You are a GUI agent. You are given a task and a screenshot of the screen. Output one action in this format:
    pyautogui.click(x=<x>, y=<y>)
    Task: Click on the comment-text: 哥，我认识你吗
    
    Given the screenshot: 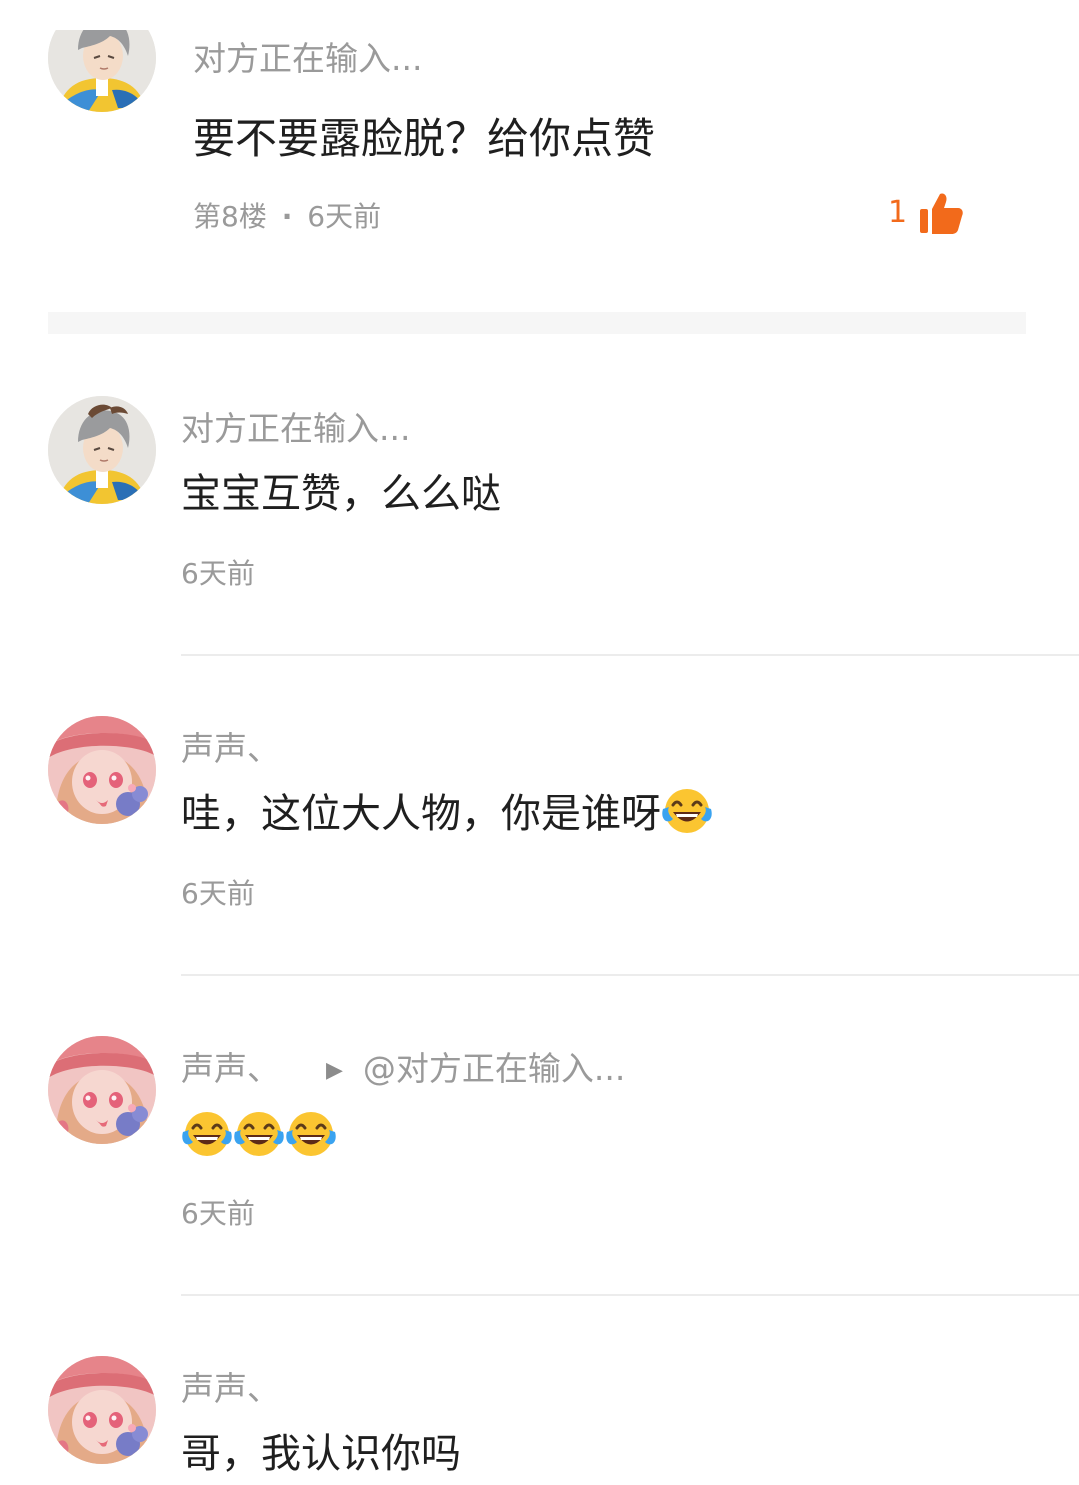 What is the action you would take?
    pyautogui.click(x=321, y=1454)
    